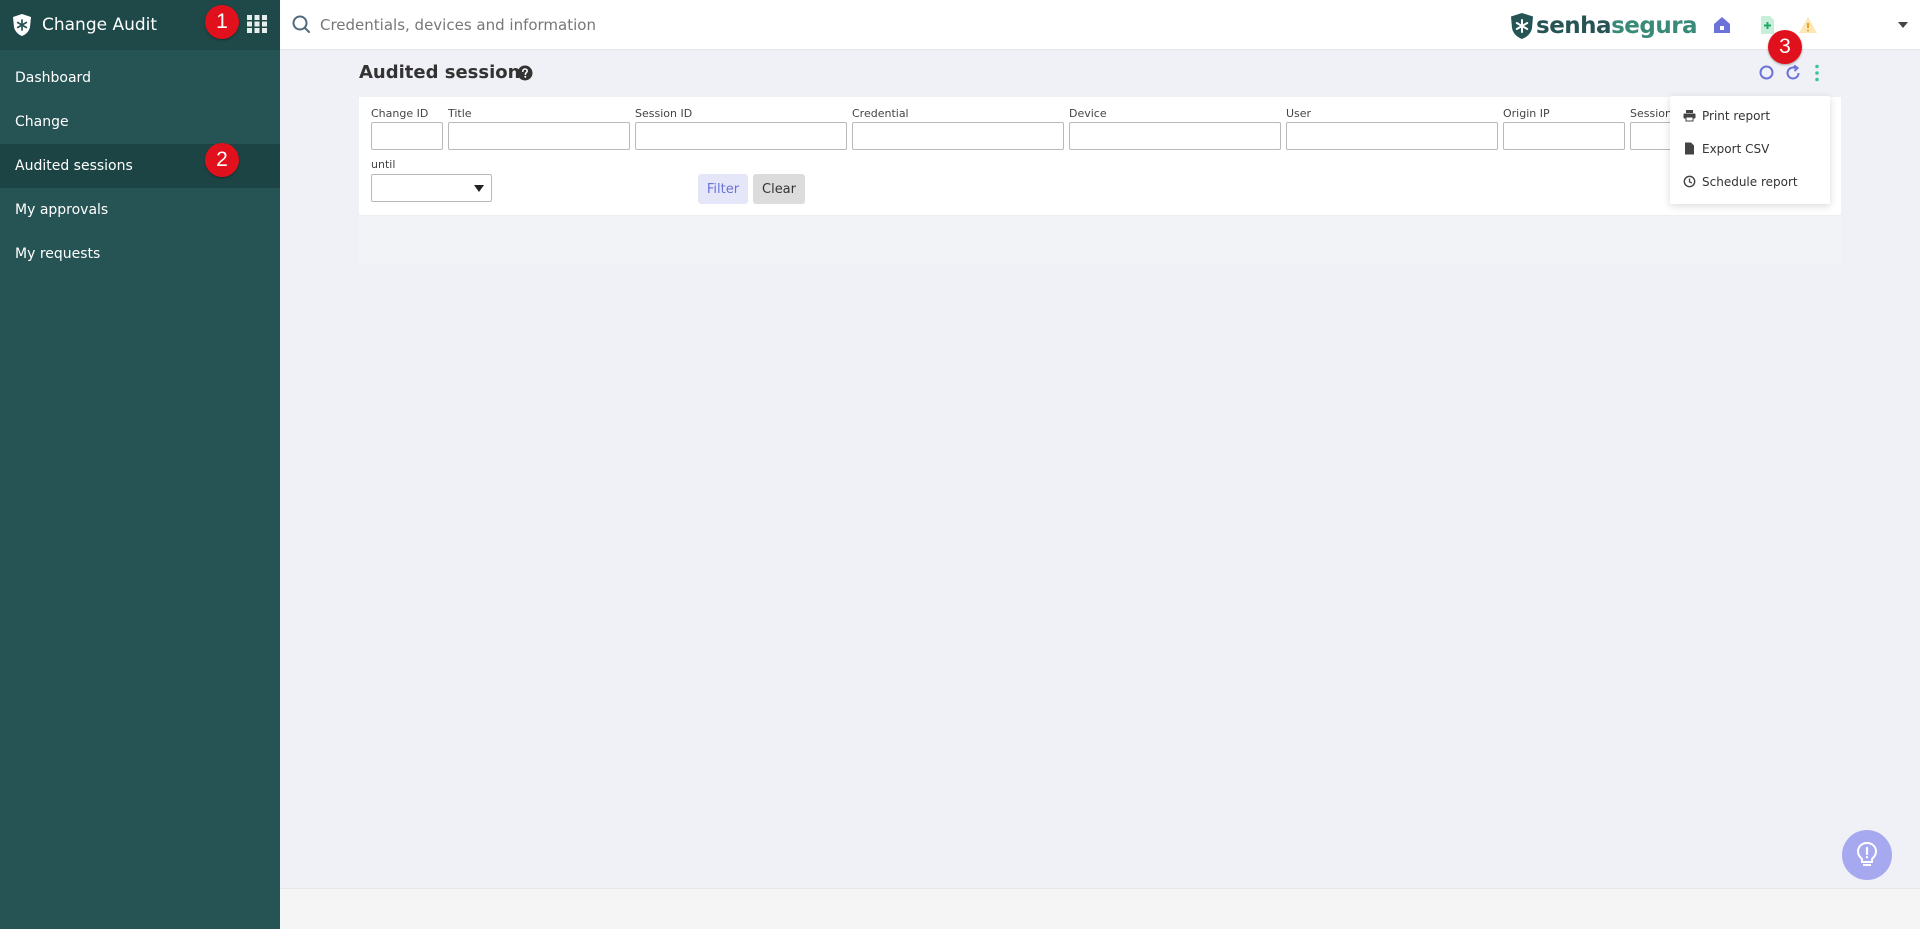 Image resolution: width=1920 pixels, height=929 pixels. I want to click on lightbulb-icon, so click(1867, 853).